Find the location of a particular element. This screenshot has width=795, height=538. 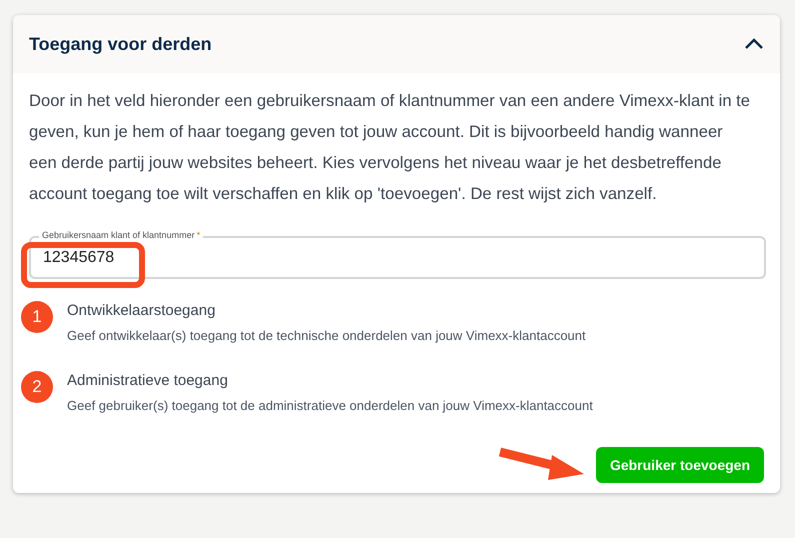

number-badge: 1 is located at coordinates (37, 317).